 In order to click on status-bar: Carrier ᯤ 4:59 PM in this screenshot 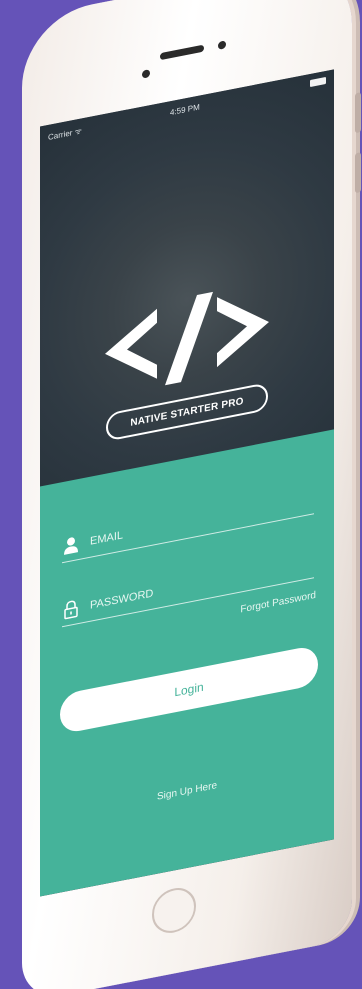, I will do `click(187, 108)`.